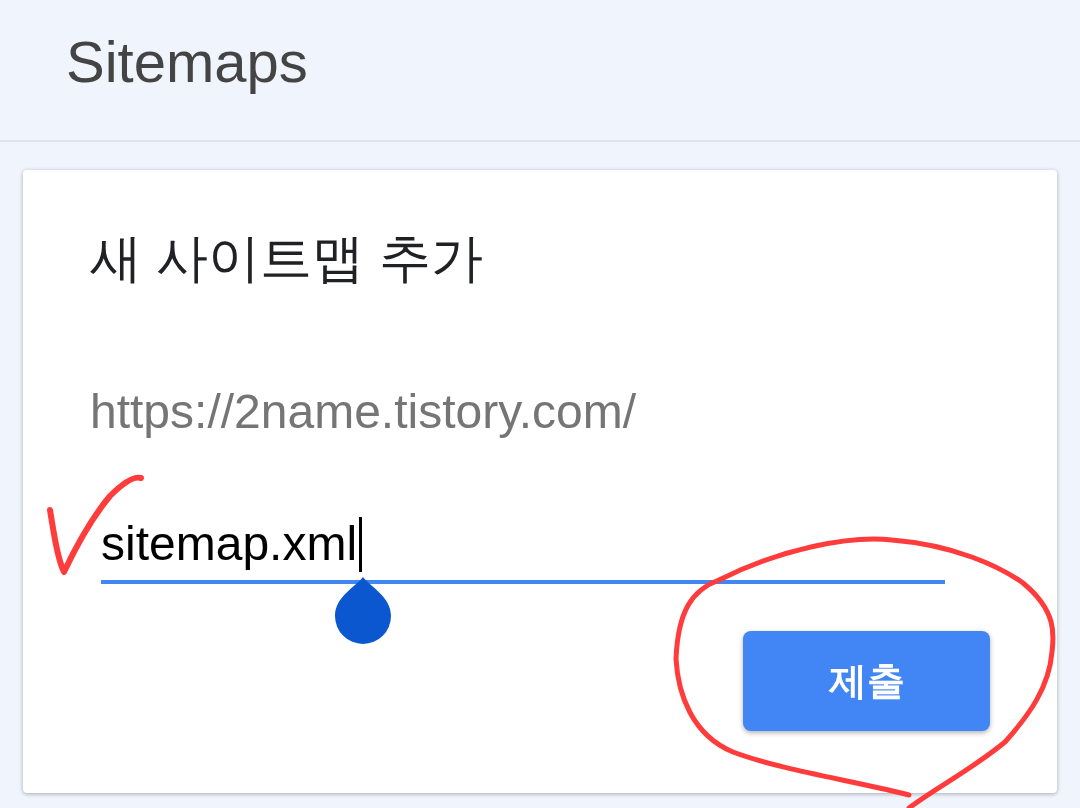  I want to click on cursor-handle-icon, so click(363, 610).